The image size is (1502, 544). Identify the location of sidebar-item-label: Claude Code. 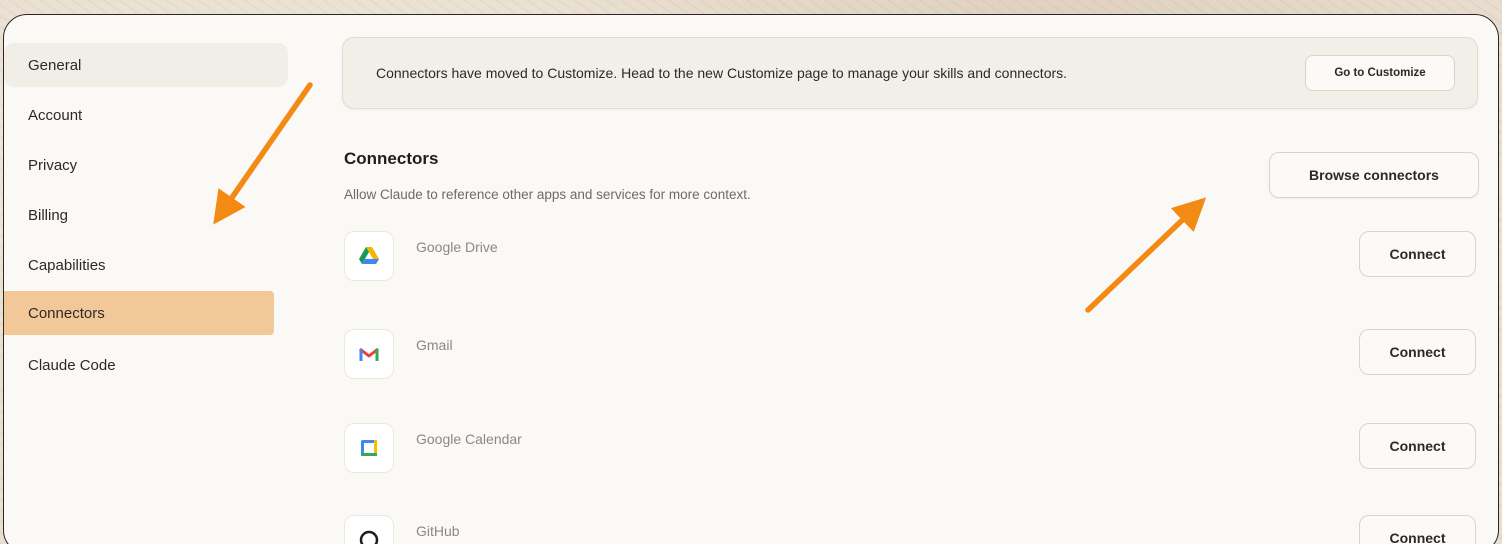
(72, 365).